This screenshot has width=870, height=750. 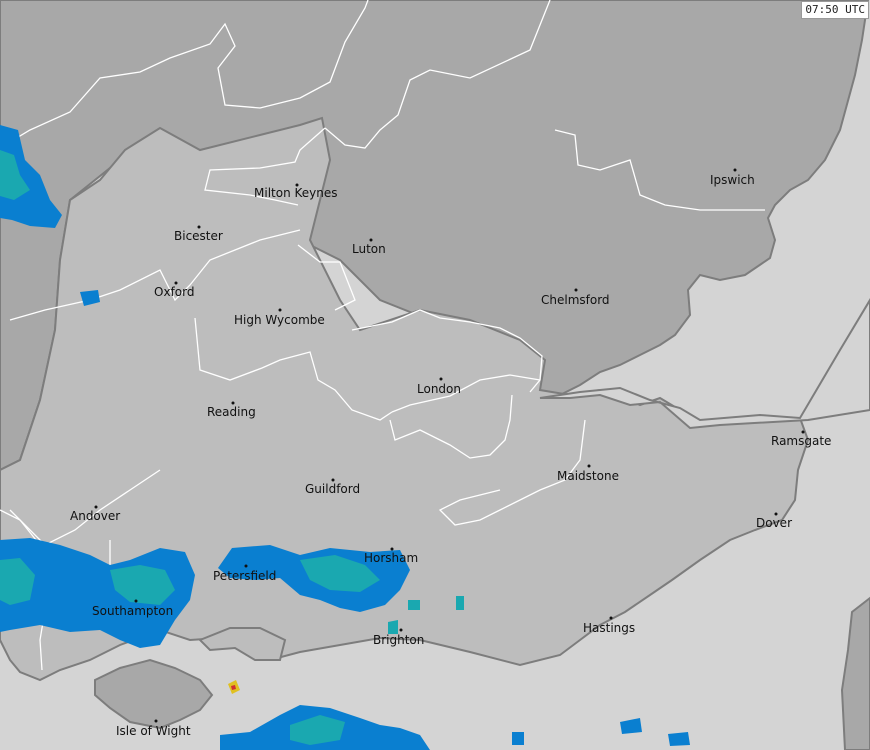 I want to click on place-label: London, so click(x=439, y=389).